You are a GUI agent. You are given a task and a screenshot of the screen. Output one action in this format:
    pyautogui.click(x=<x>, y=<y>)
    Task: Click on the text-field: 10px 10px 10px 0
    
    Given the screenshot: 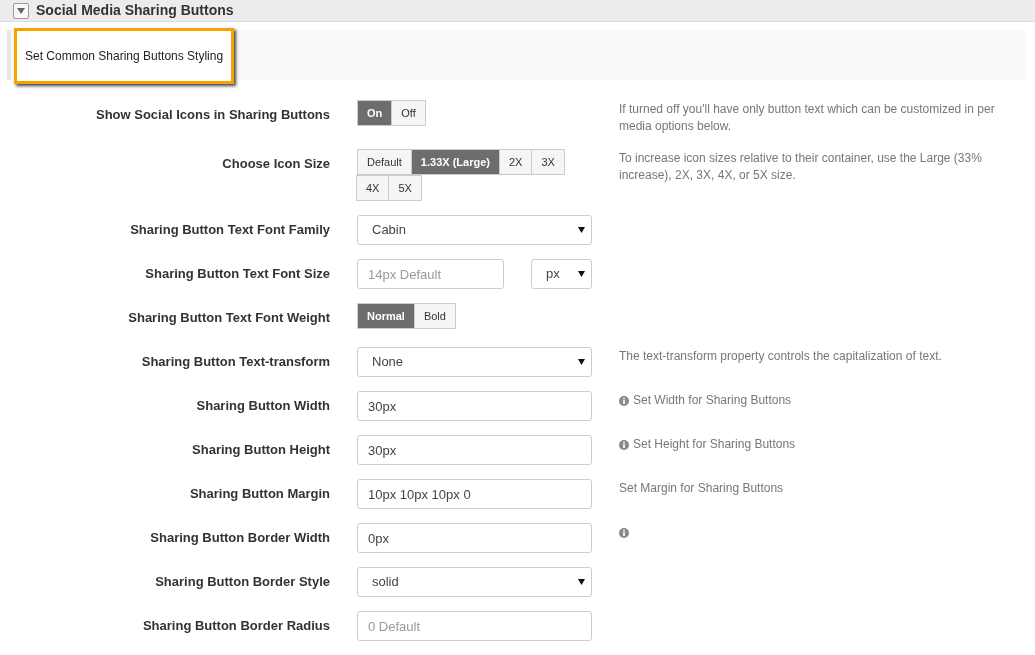 What is the action you would take?
    pyautogui.click(x=474, y=494)
    